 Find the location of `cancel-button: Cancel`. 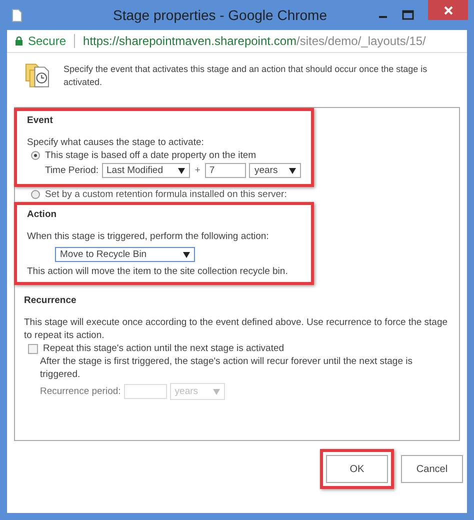

cancel-button: Cancel is located at coordinates (432, 469).